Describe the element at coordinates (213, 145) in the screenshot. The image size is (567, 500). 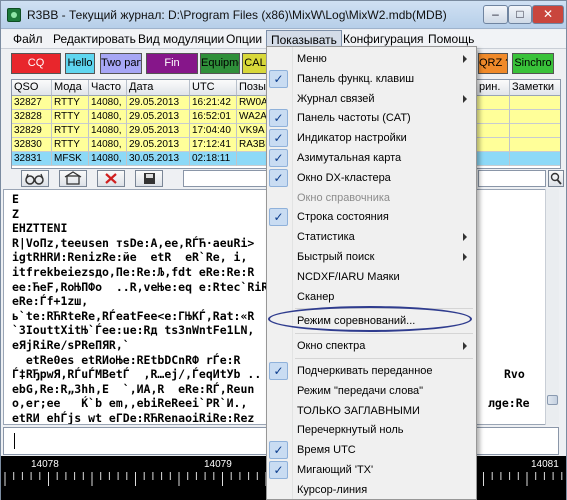
I see `grid-cell: 17:12:41` at that location.